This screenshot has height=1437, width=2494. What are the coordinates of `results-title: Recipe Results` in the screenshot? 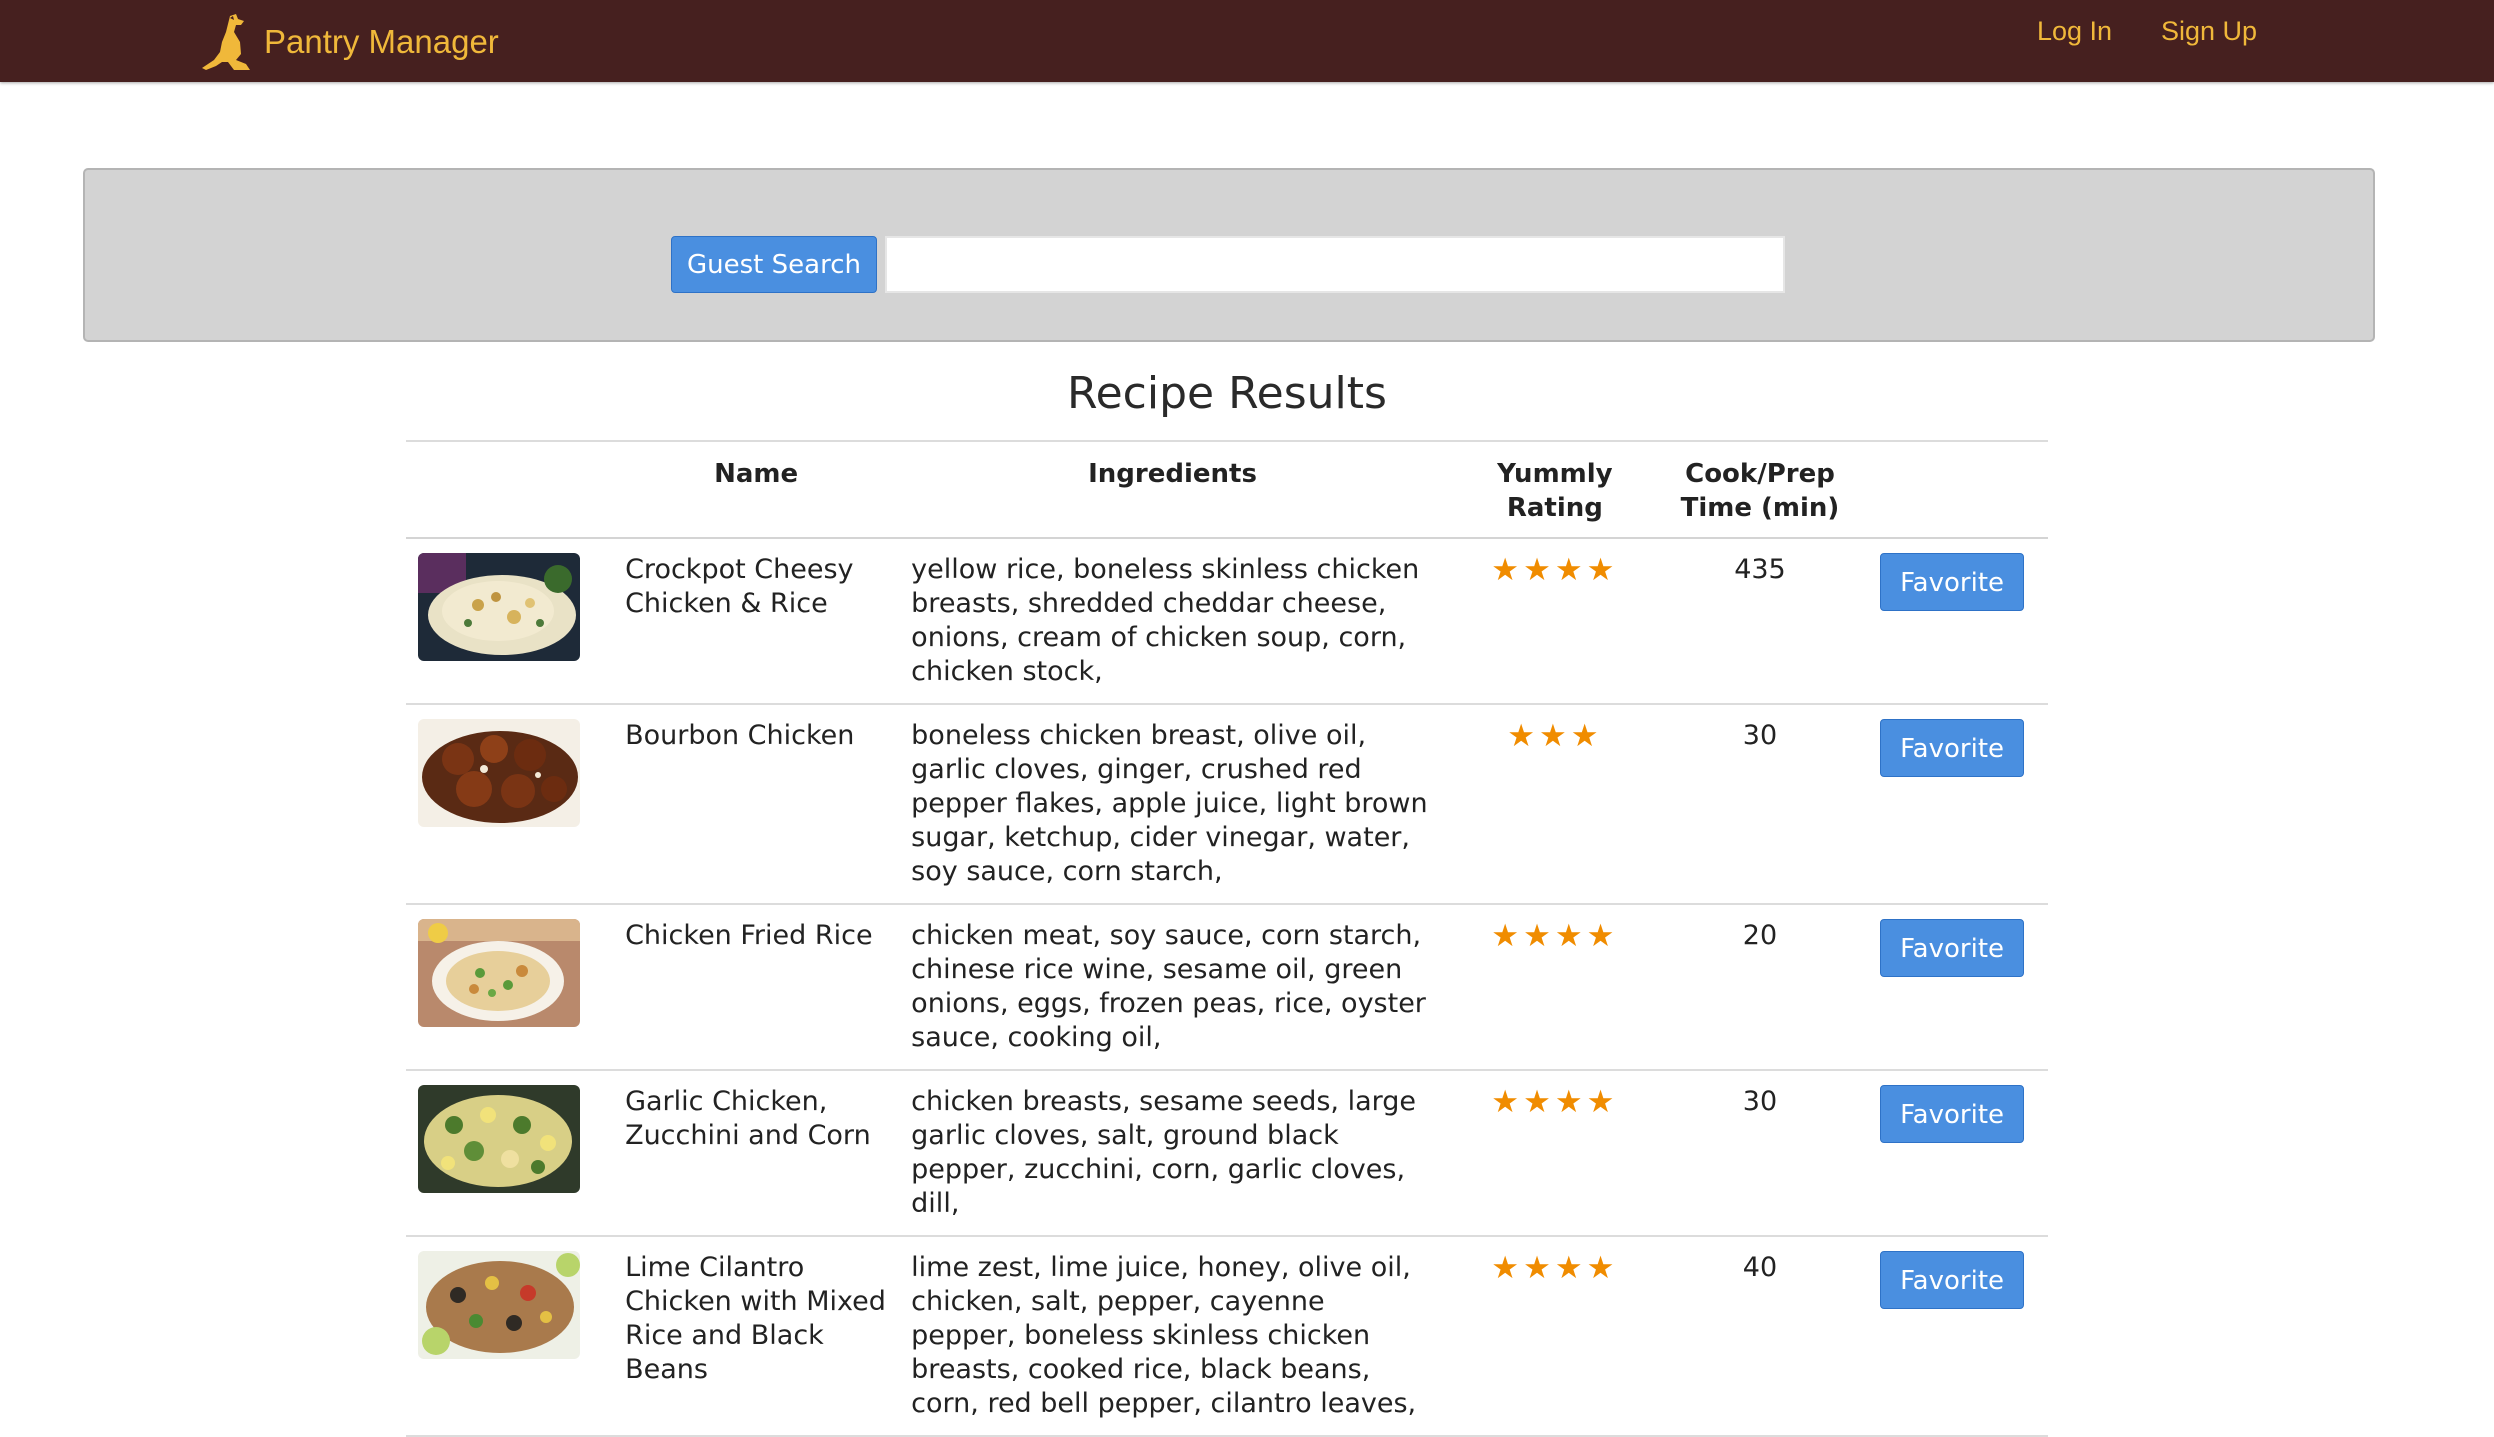 It's located at (1227, 393).